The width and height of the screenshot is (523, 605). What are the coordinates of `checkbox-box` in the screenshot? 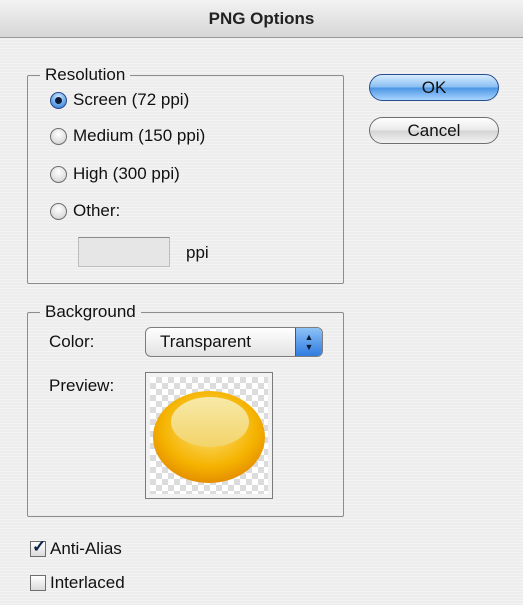 It's located at (38, 583).